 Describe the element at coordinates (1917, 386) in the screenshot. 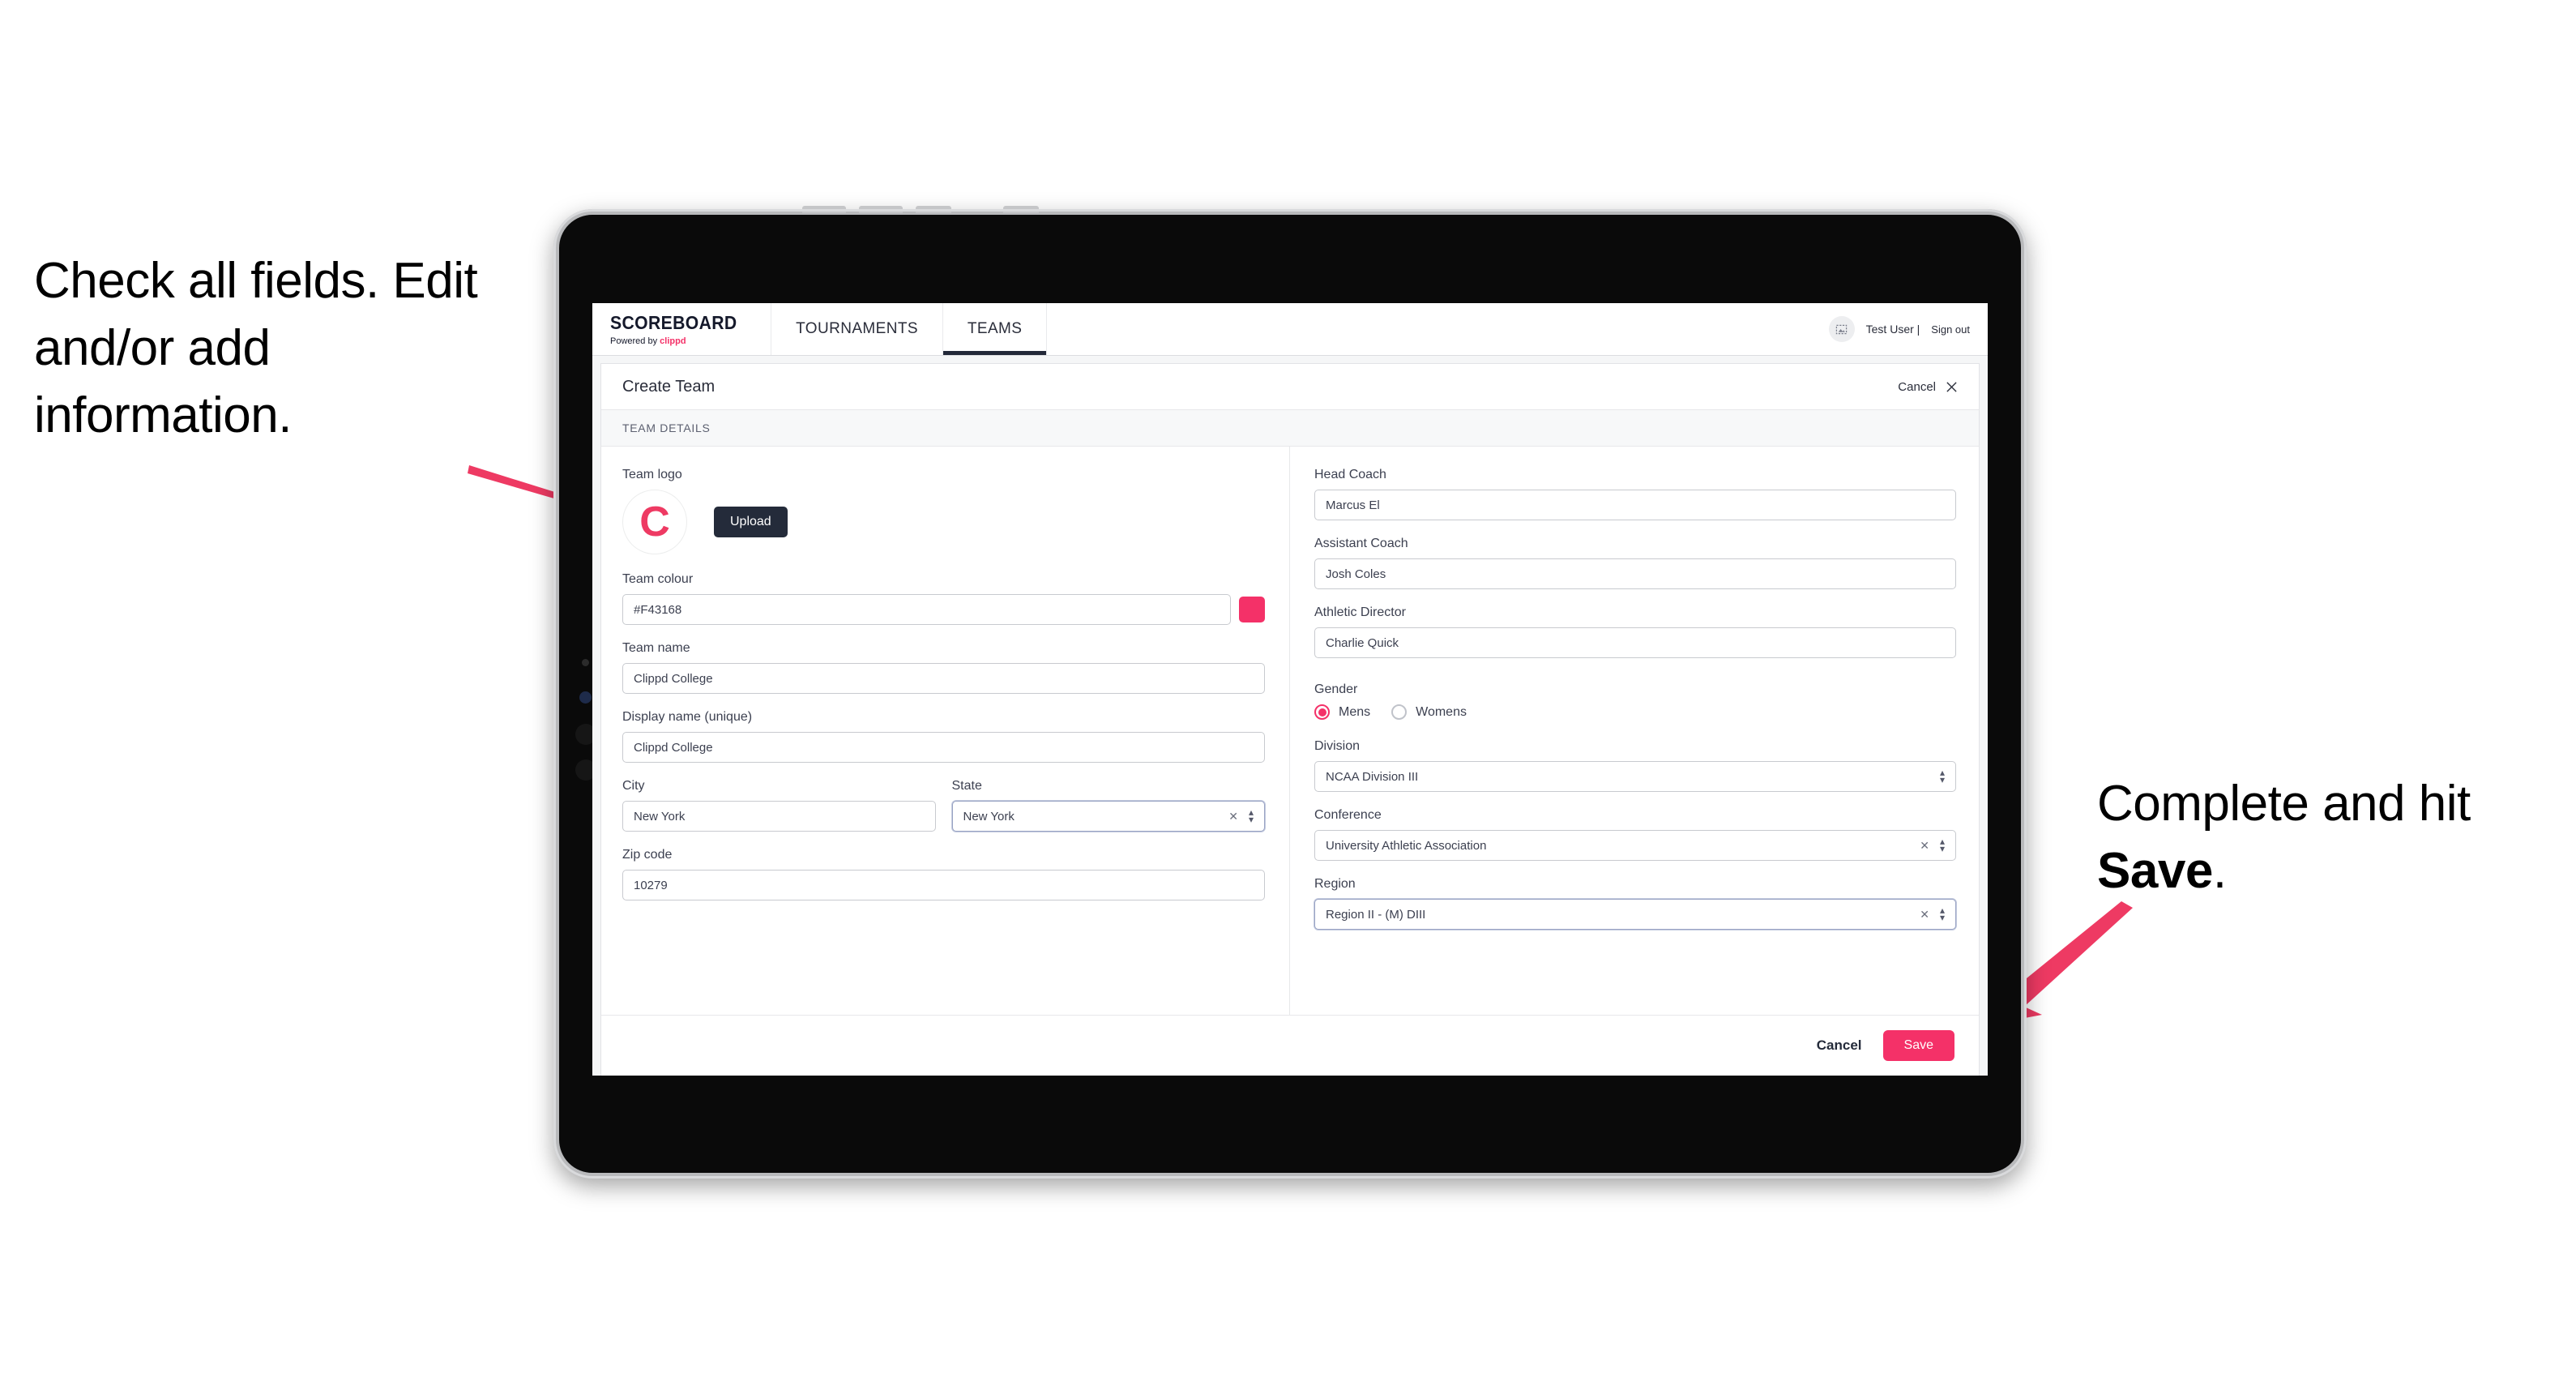

I see `cancel-header-label: Cancel` at that location.